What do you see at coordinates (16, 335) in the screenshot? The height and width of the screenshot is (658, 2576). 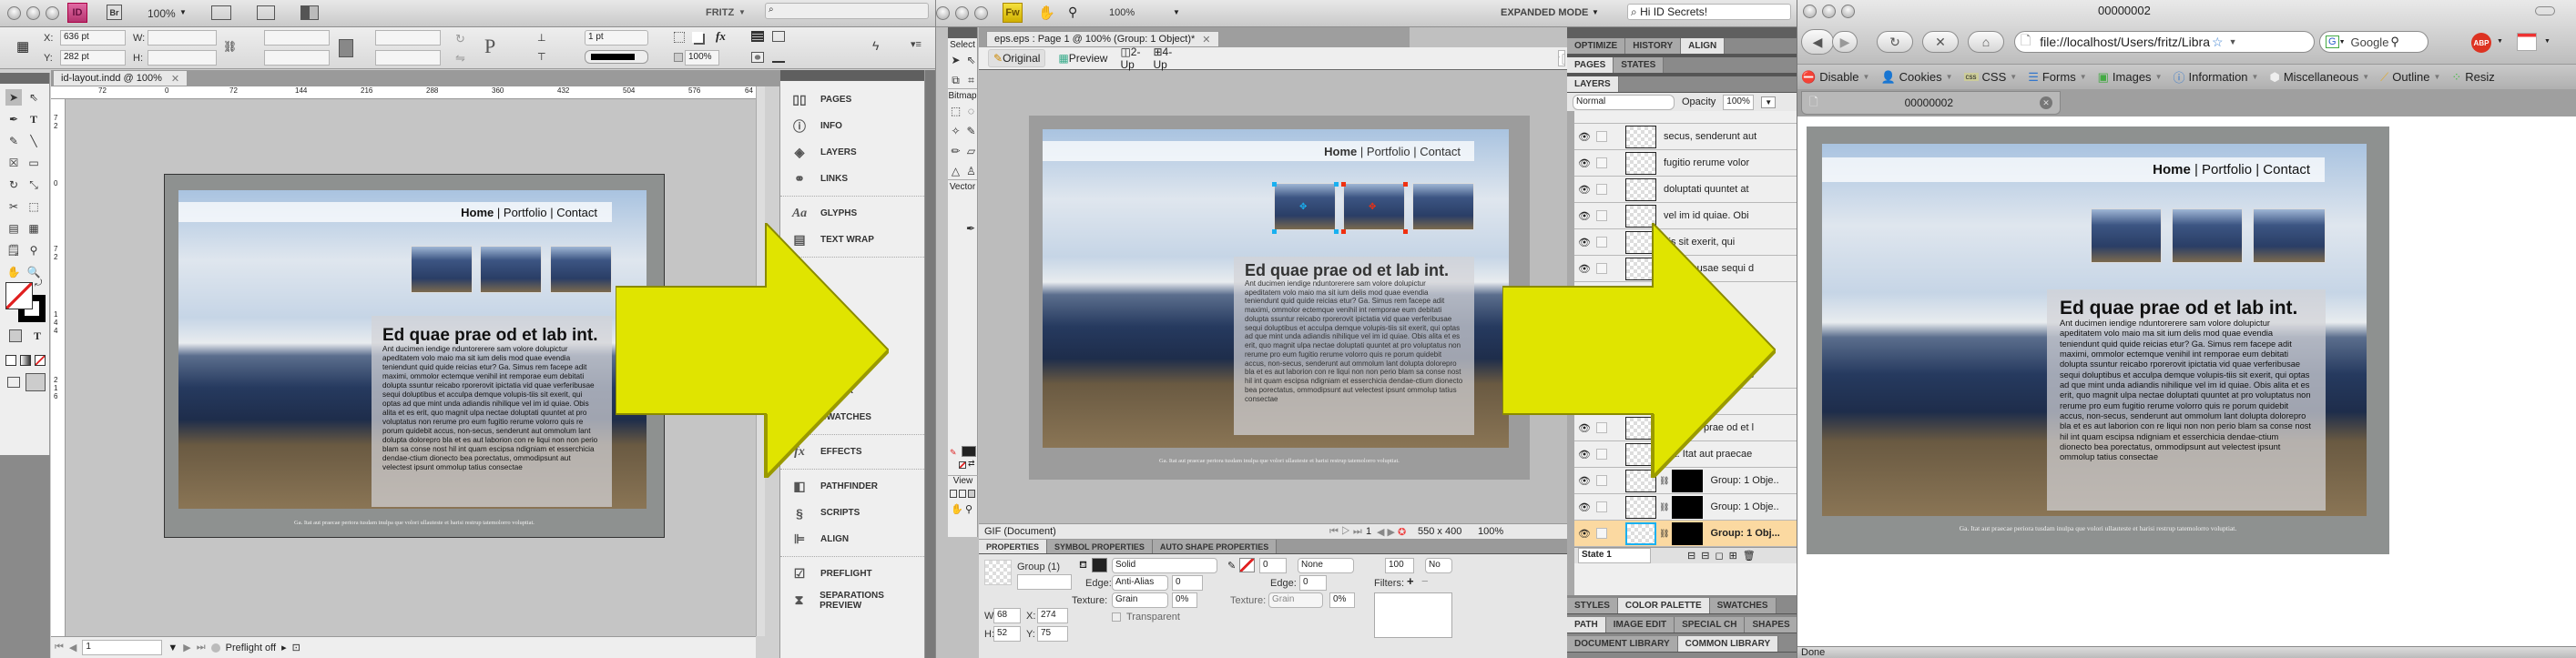 I see `formatting-container-icon` at bounding box center [16, 335].